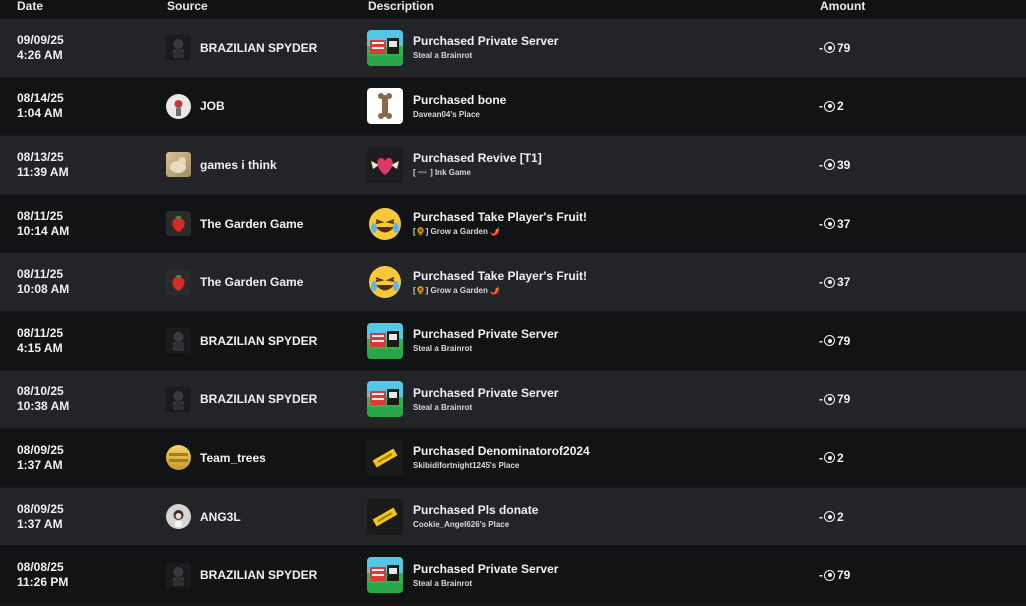 Image resolution: width=1026 pixels, height=606 pixels. What do you see at coordinates (454, 165) in the screenshot?
I see `description-cell: Purchased Revive [T1] [ ➖ ] Ink Game` at bounding box center [454, 165].